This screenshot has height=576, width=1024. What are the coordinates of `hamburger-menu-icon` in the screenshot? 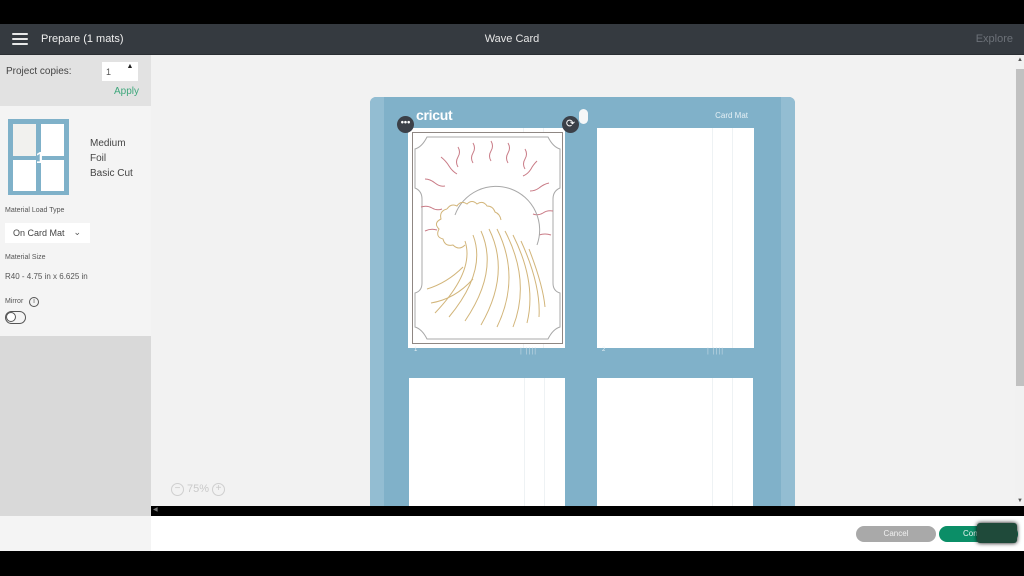 It's located at (20, 39).